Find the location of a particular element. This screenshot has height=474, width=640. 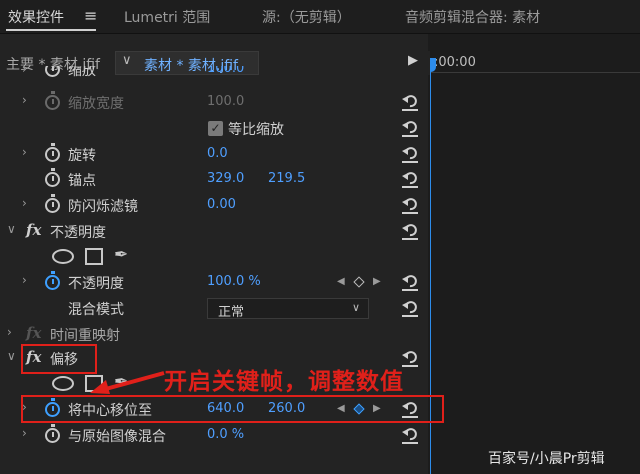

annotation-arrow-icon is located at coordinates (127, 382).